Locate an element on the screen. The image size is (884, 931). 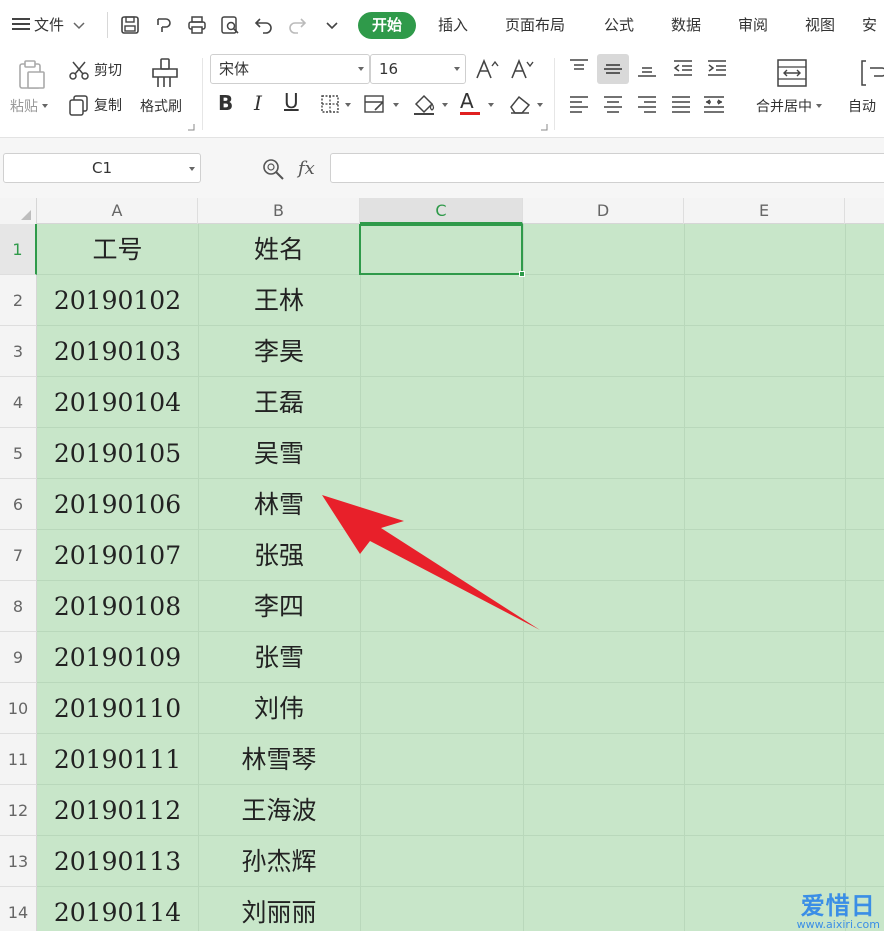
cell-b9: 张雪 is located at coordinates (279, 657).